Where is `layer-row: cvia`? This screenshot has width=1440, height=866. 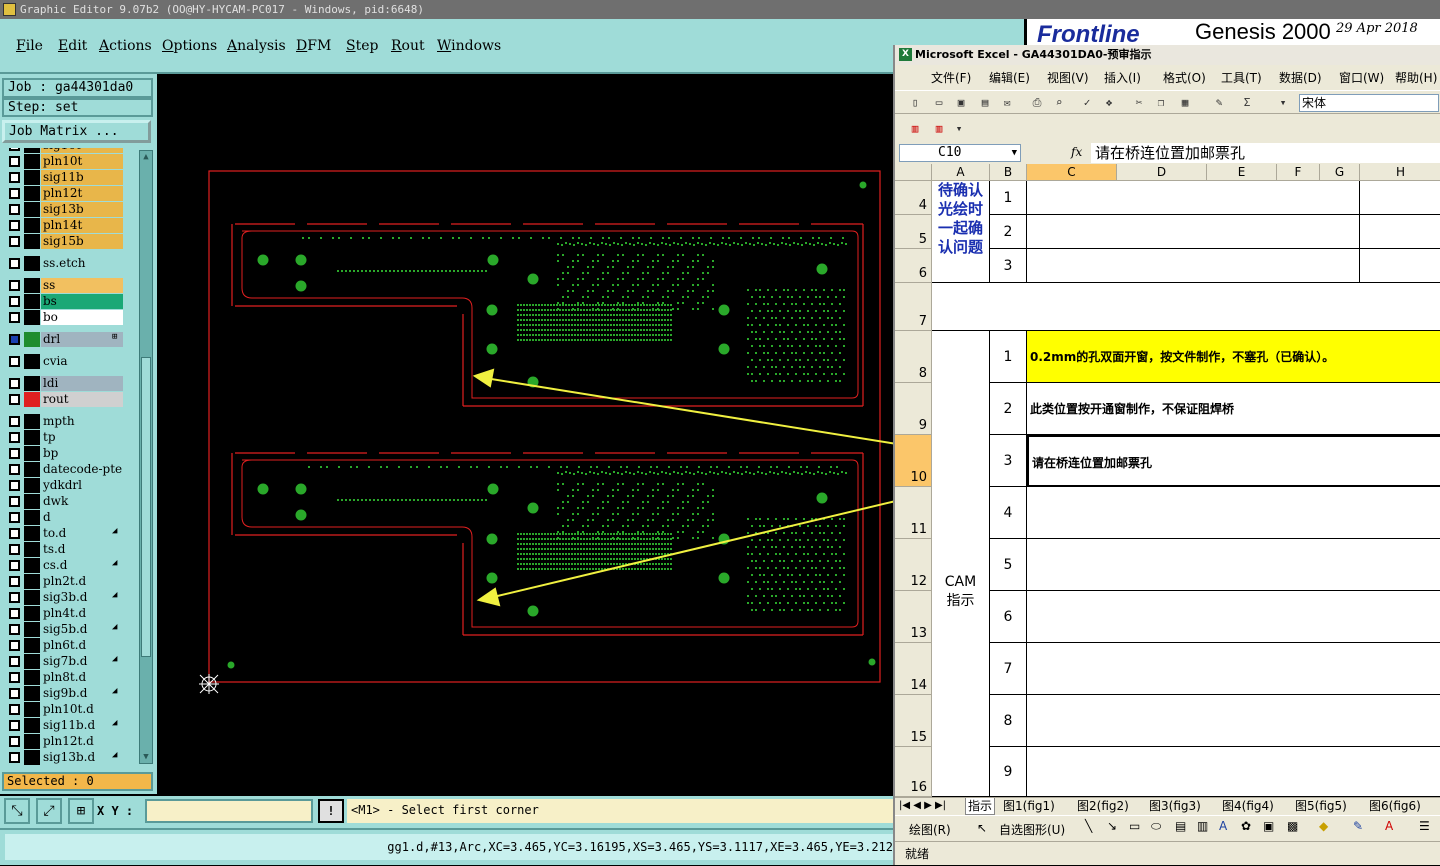
layer-row: cvia is located at coordinates (71, 361).